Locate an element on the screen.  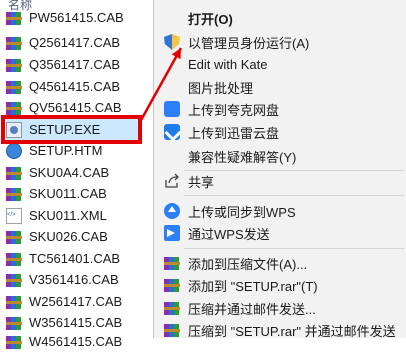
file-name: SETUP.EXE is located at coordinates (65, 129).